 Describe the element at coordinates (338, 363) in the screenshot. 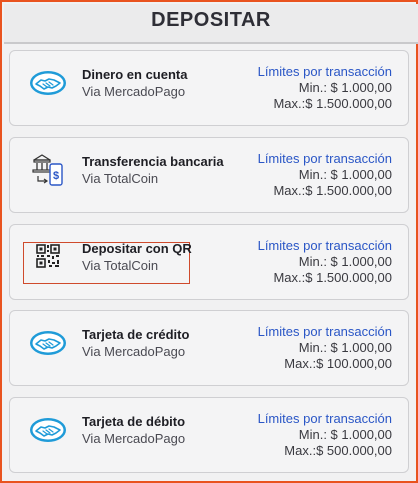

I see `limit-max: Max.:$ 100.000,00` at that location.